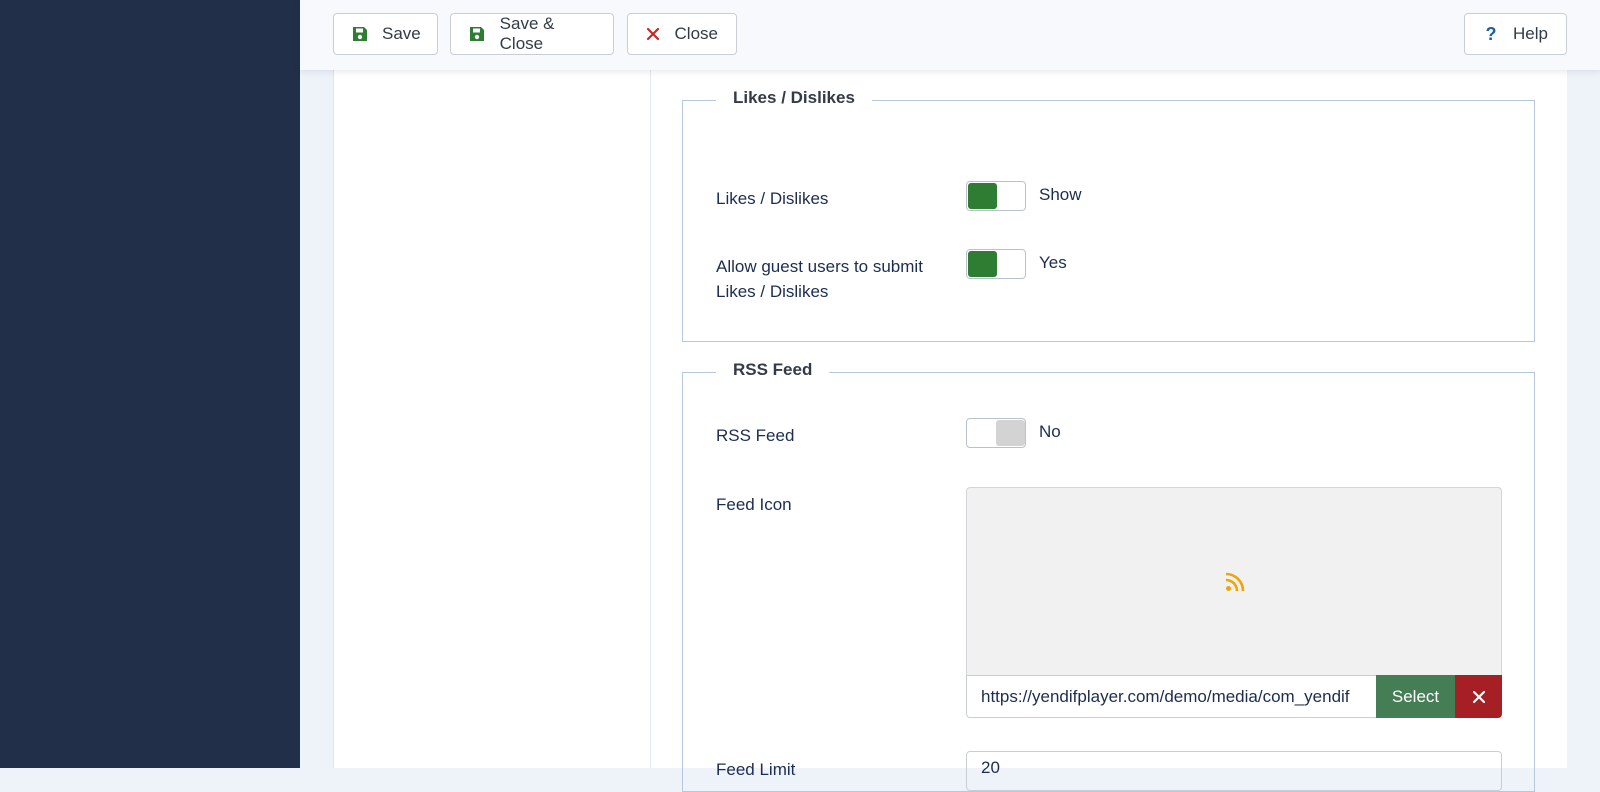  I want to click on feed-icon-preview, so click(1234, 581).